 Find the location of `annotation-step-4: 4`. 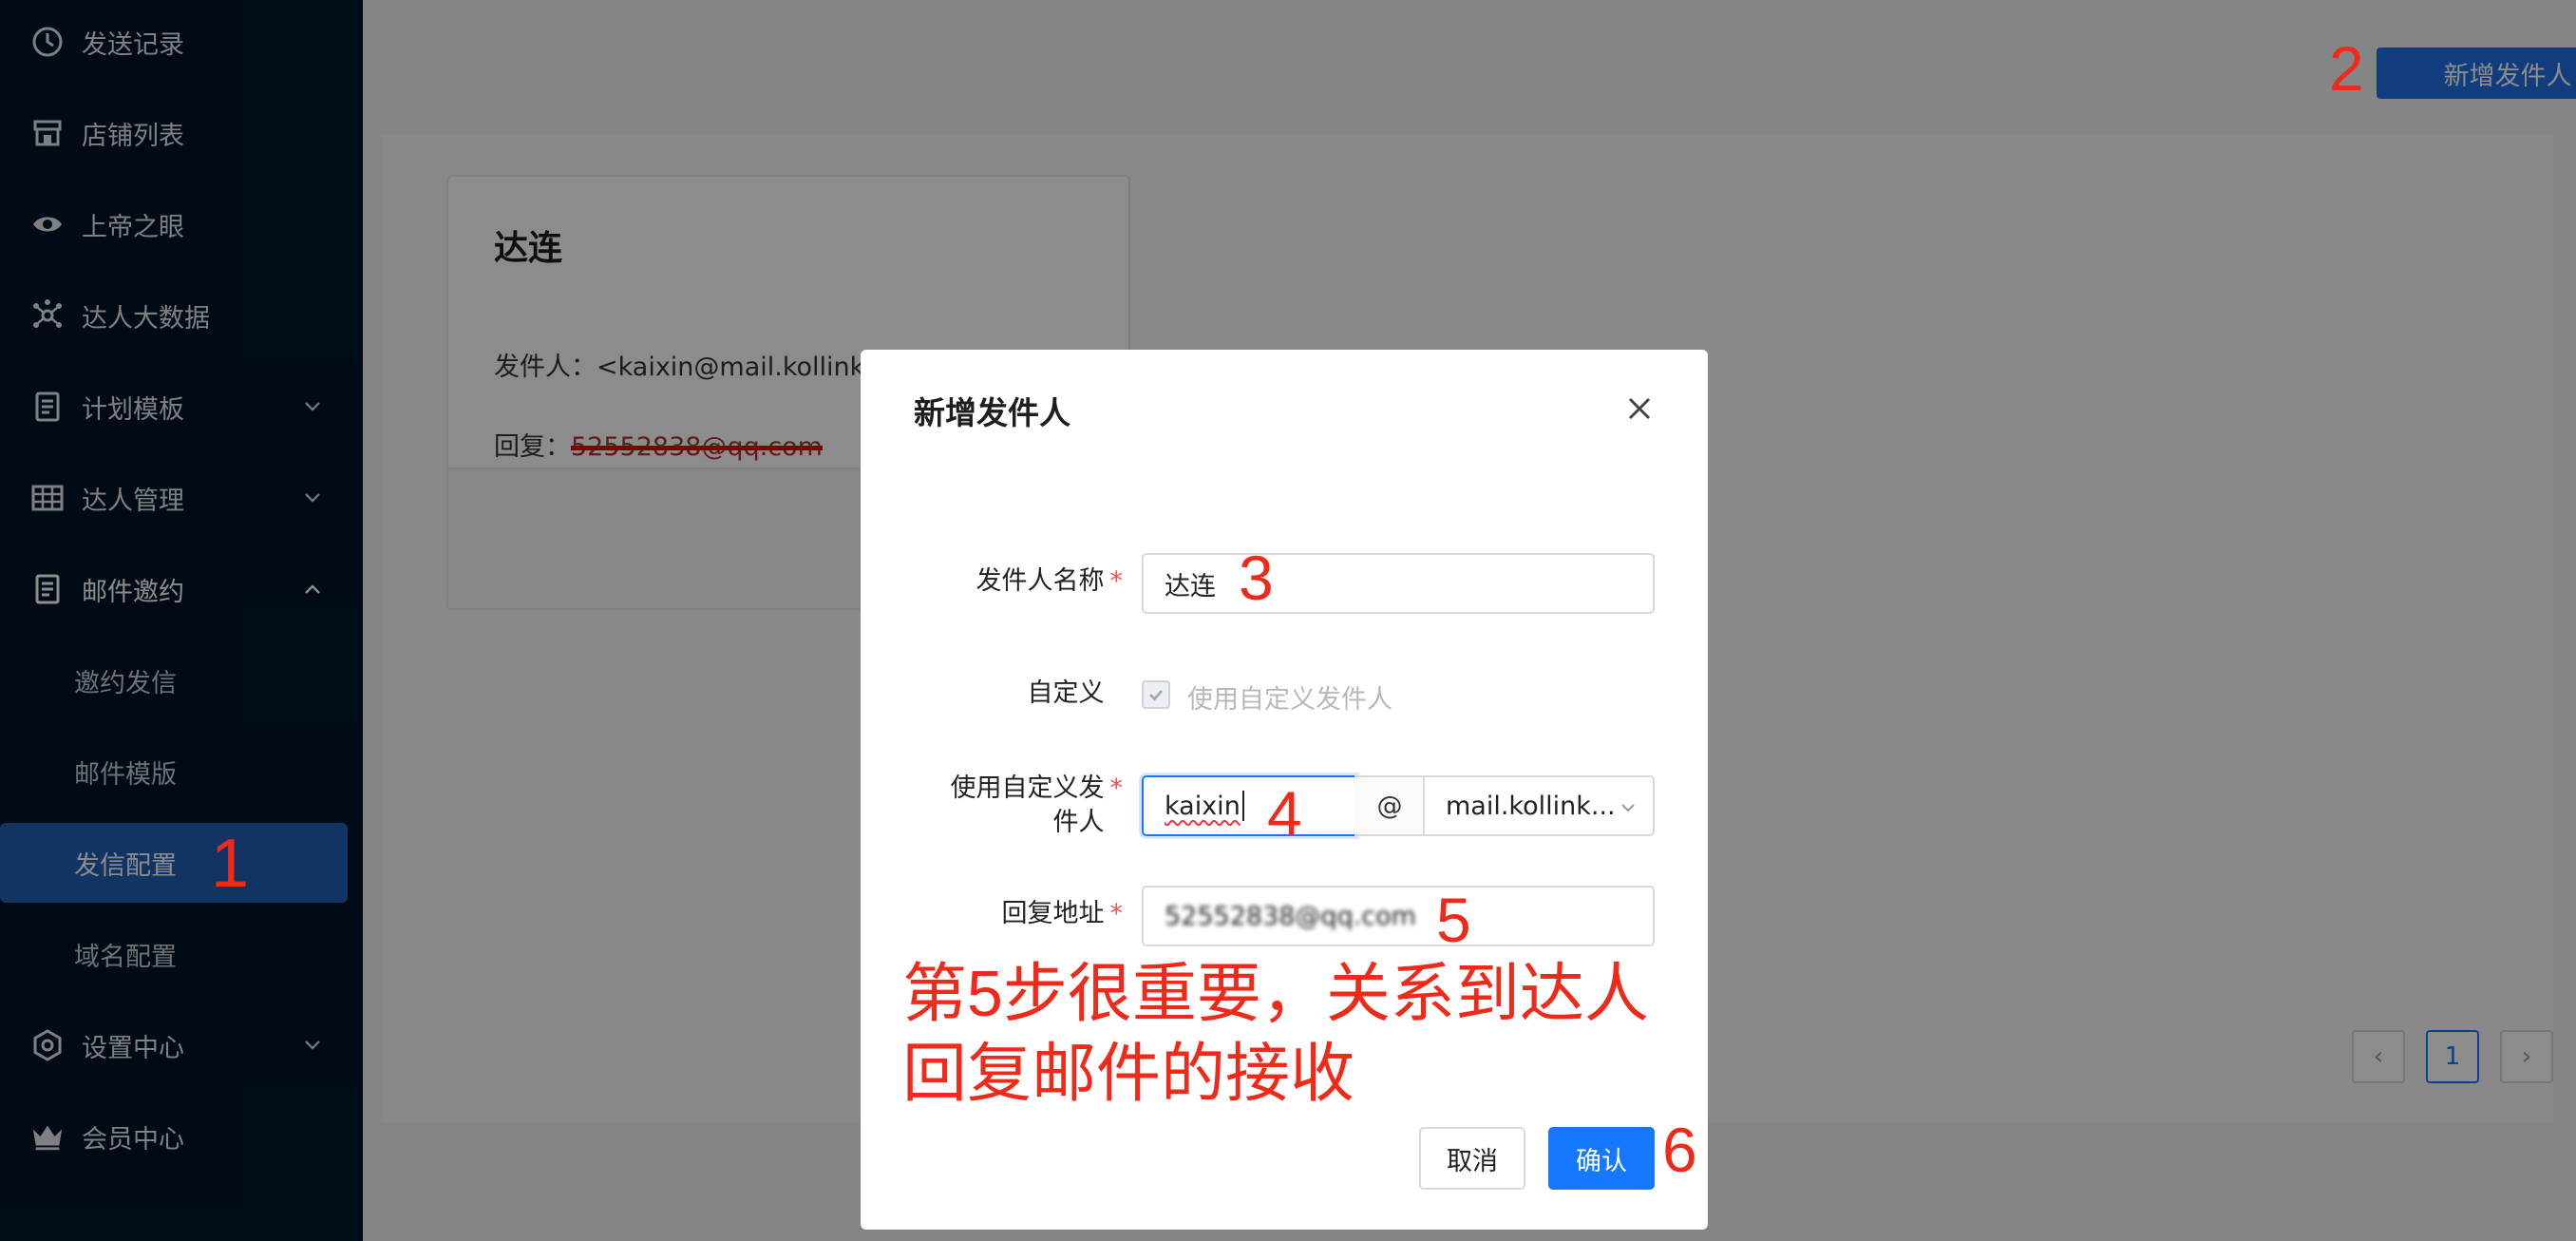

annotation-step-4: 4 is located at coordinates (1284, 813).